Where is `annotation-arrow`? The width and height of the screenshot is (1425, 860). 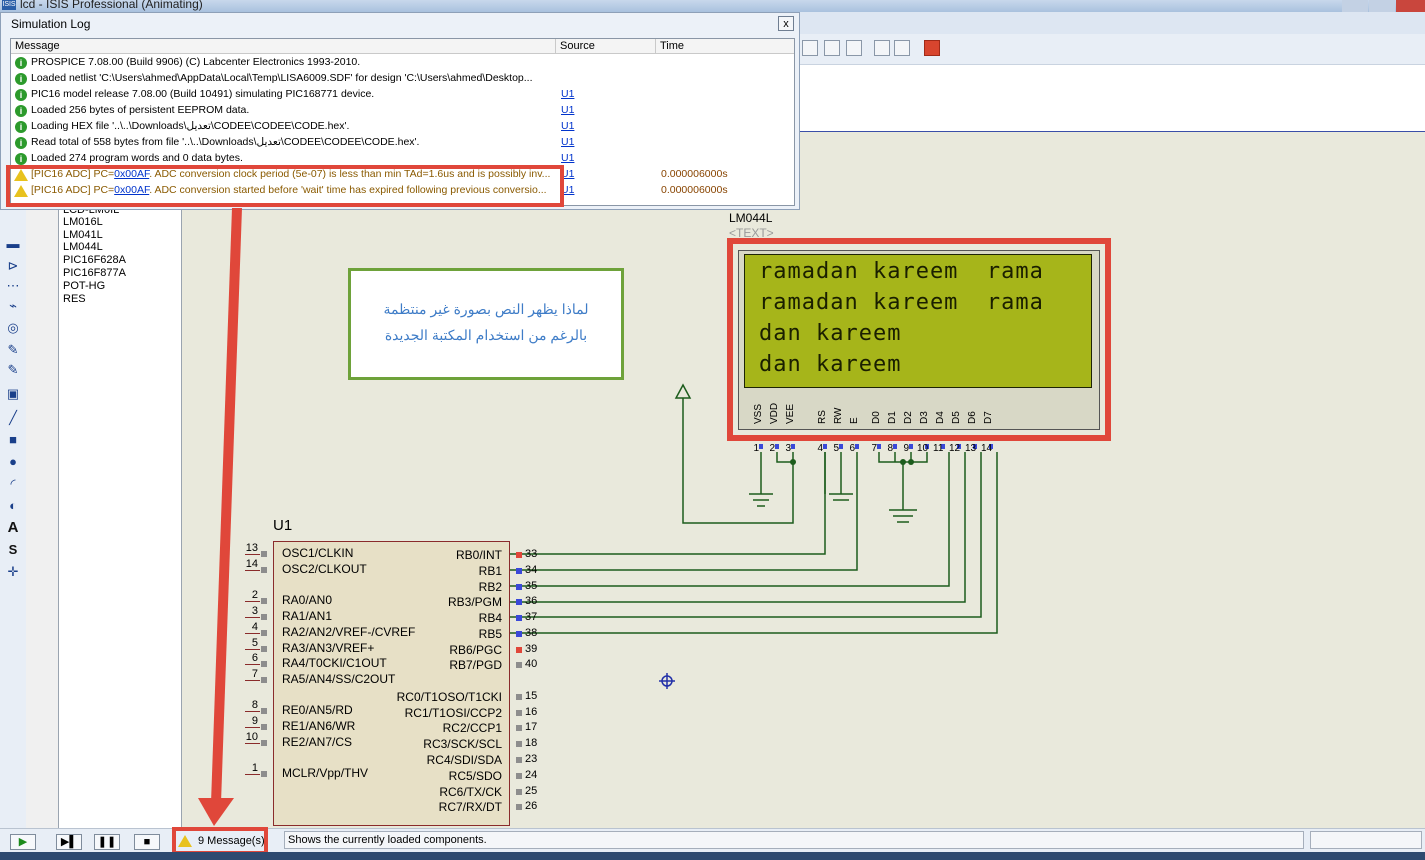
annotation-arrow is located at coordinates (220, 517).